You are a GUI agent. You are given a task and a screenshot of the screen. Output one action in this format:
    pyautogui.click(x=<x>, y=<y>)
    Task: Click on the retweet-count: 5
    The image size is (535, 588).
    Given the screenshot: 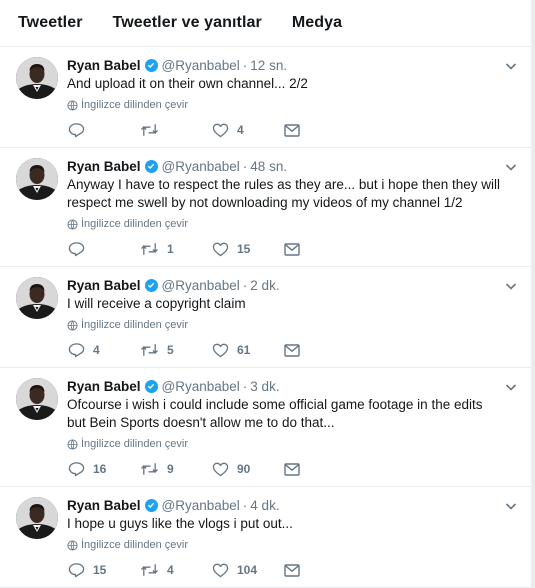 What is the action you would take?
    pyautogui.click(x=170, y=350)
    